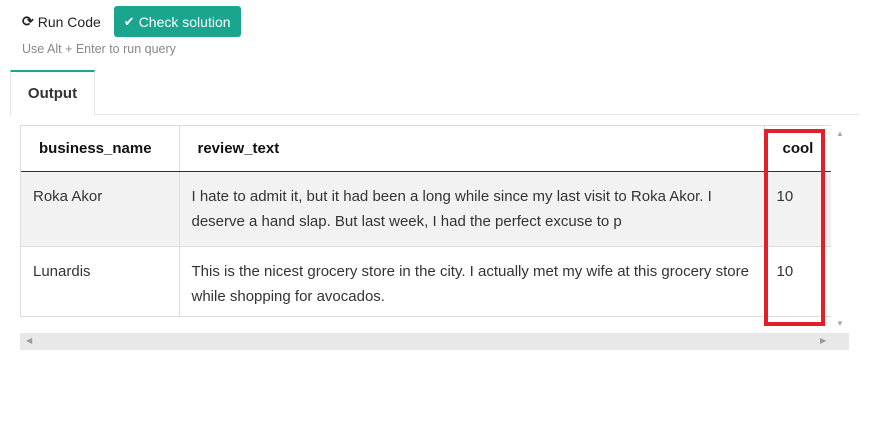 The image size is (885, 447). Describe the element at coordinates (797, 149) in the screenshot. I see `column-header-cool: cool` at that location.